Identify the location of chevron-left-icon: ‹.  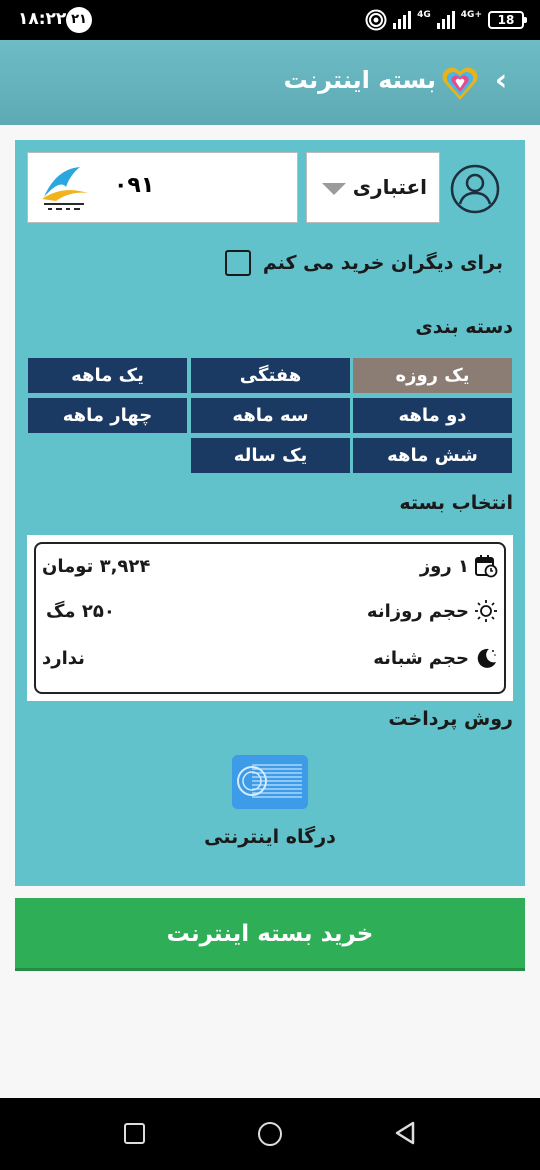
(501, 80).